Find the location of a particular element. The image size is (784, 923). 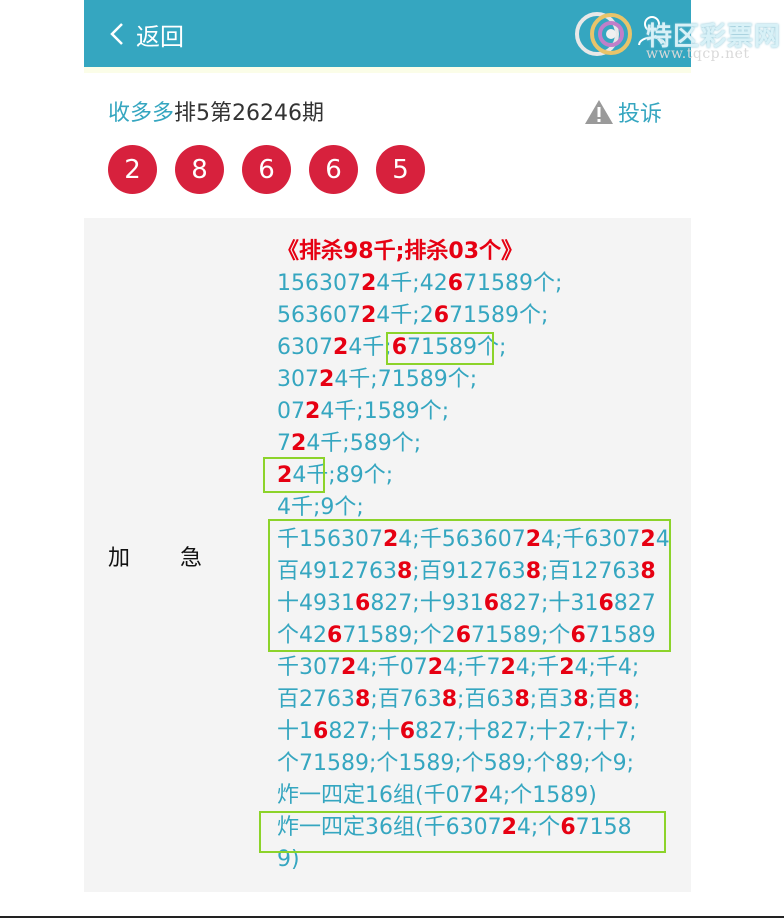

prediction-text-segment: 4;千4; is located at coordinates (607, 667).